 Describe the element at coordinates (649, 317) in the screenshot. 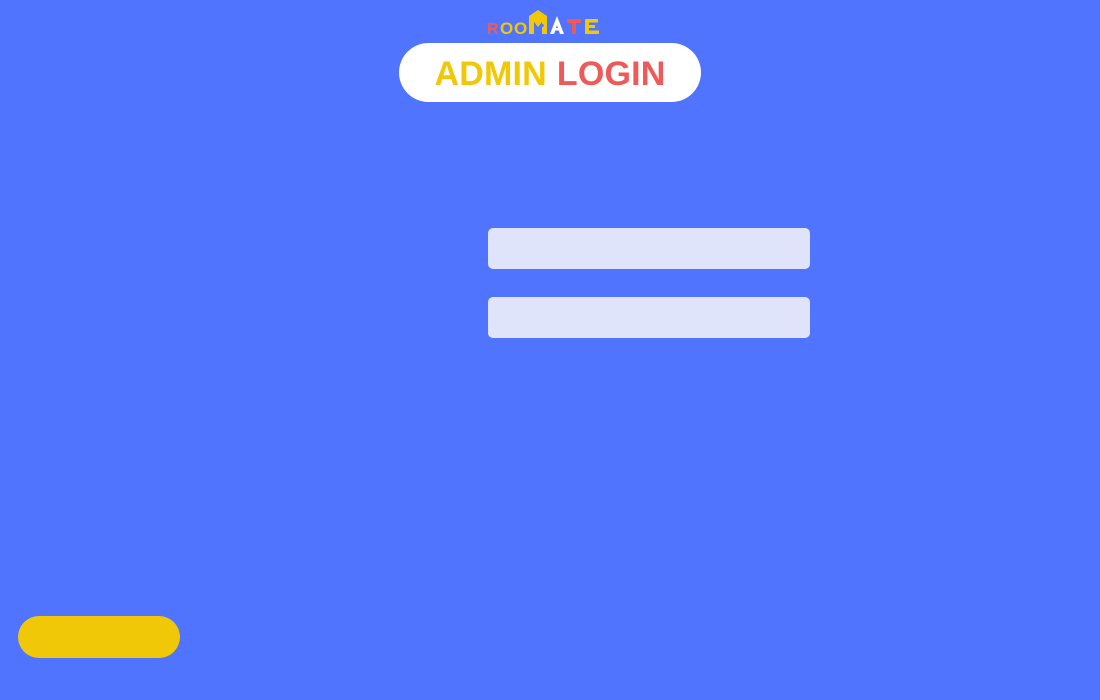

I see `password-input` at that location.